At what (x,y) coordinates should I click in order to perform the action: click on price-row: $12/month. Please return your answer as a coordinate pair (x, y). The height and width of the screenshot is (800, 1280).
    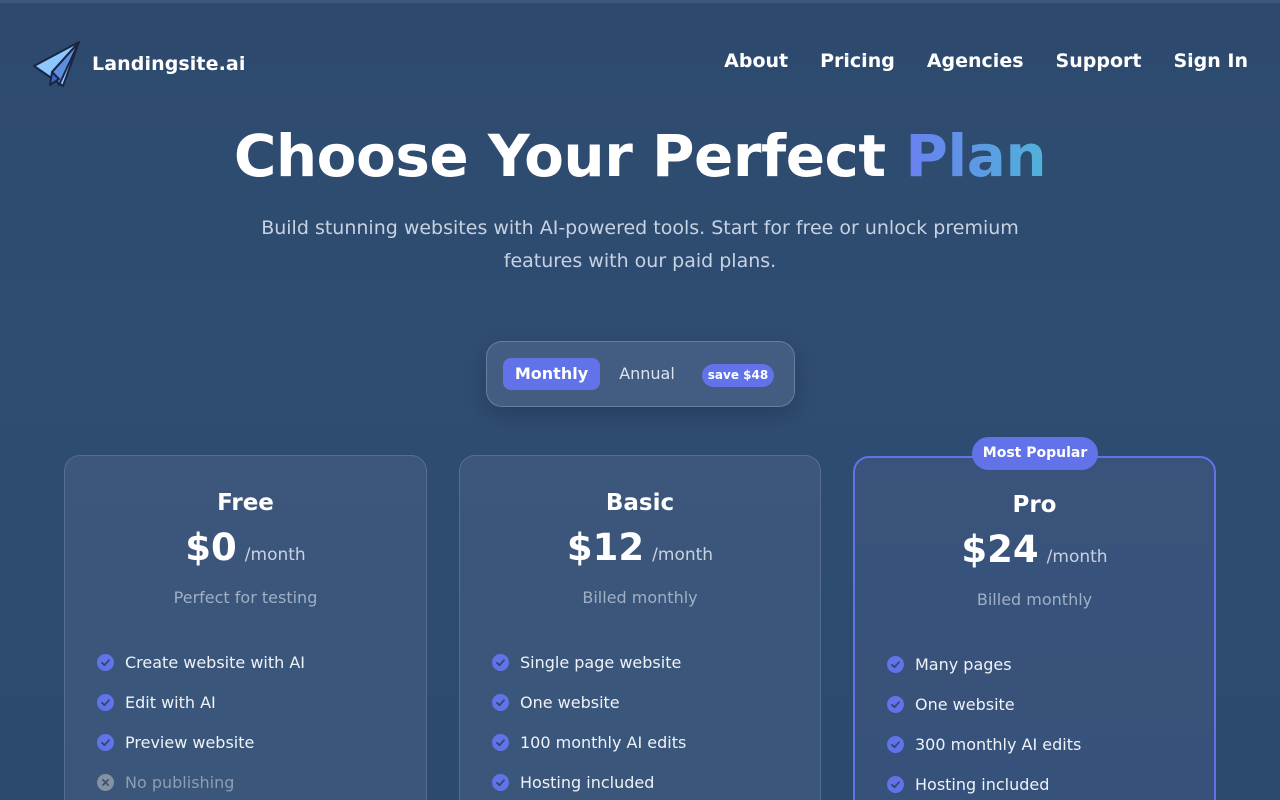
    Looking at the image, I should click on (640, 547).